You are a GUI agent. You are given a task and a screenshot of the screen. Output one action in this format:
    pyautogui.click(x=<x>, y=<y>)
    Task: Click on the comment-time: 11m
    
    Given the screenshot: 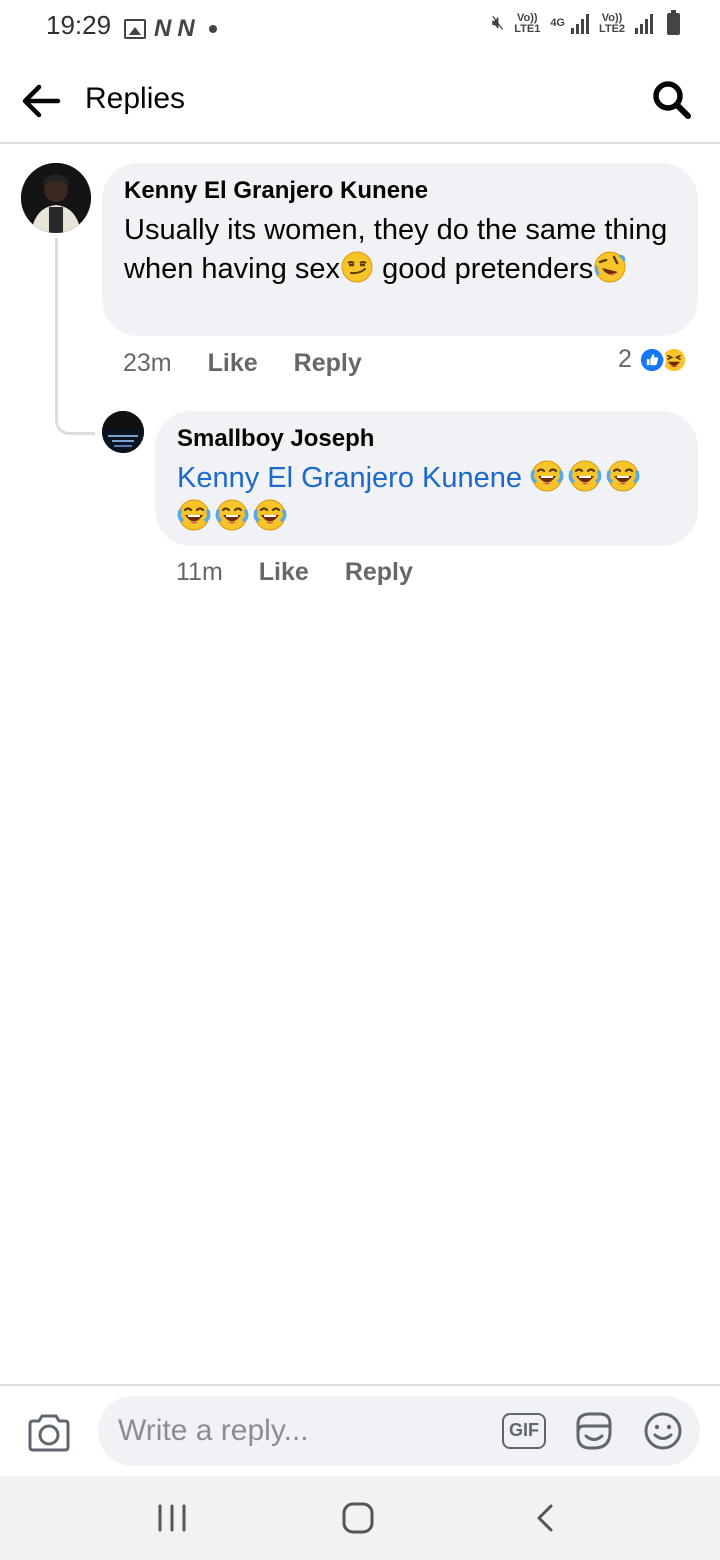 What is the action you would take?
    pyautogui.click(x=199, y=572)
    